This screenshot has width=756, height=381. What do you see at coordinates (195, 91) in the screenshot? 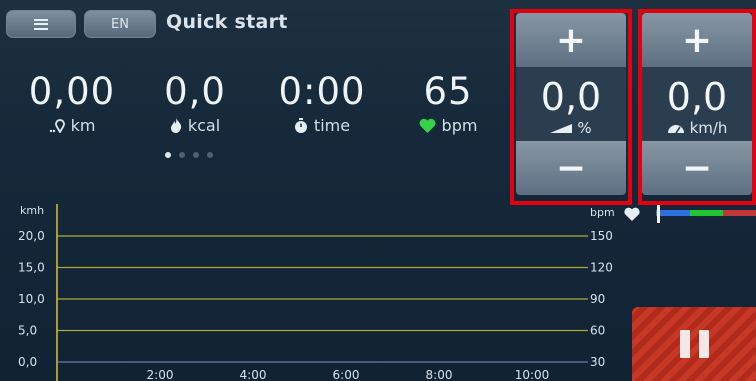
I see `calories-value: 0,0` at bounding box center [195, 91].